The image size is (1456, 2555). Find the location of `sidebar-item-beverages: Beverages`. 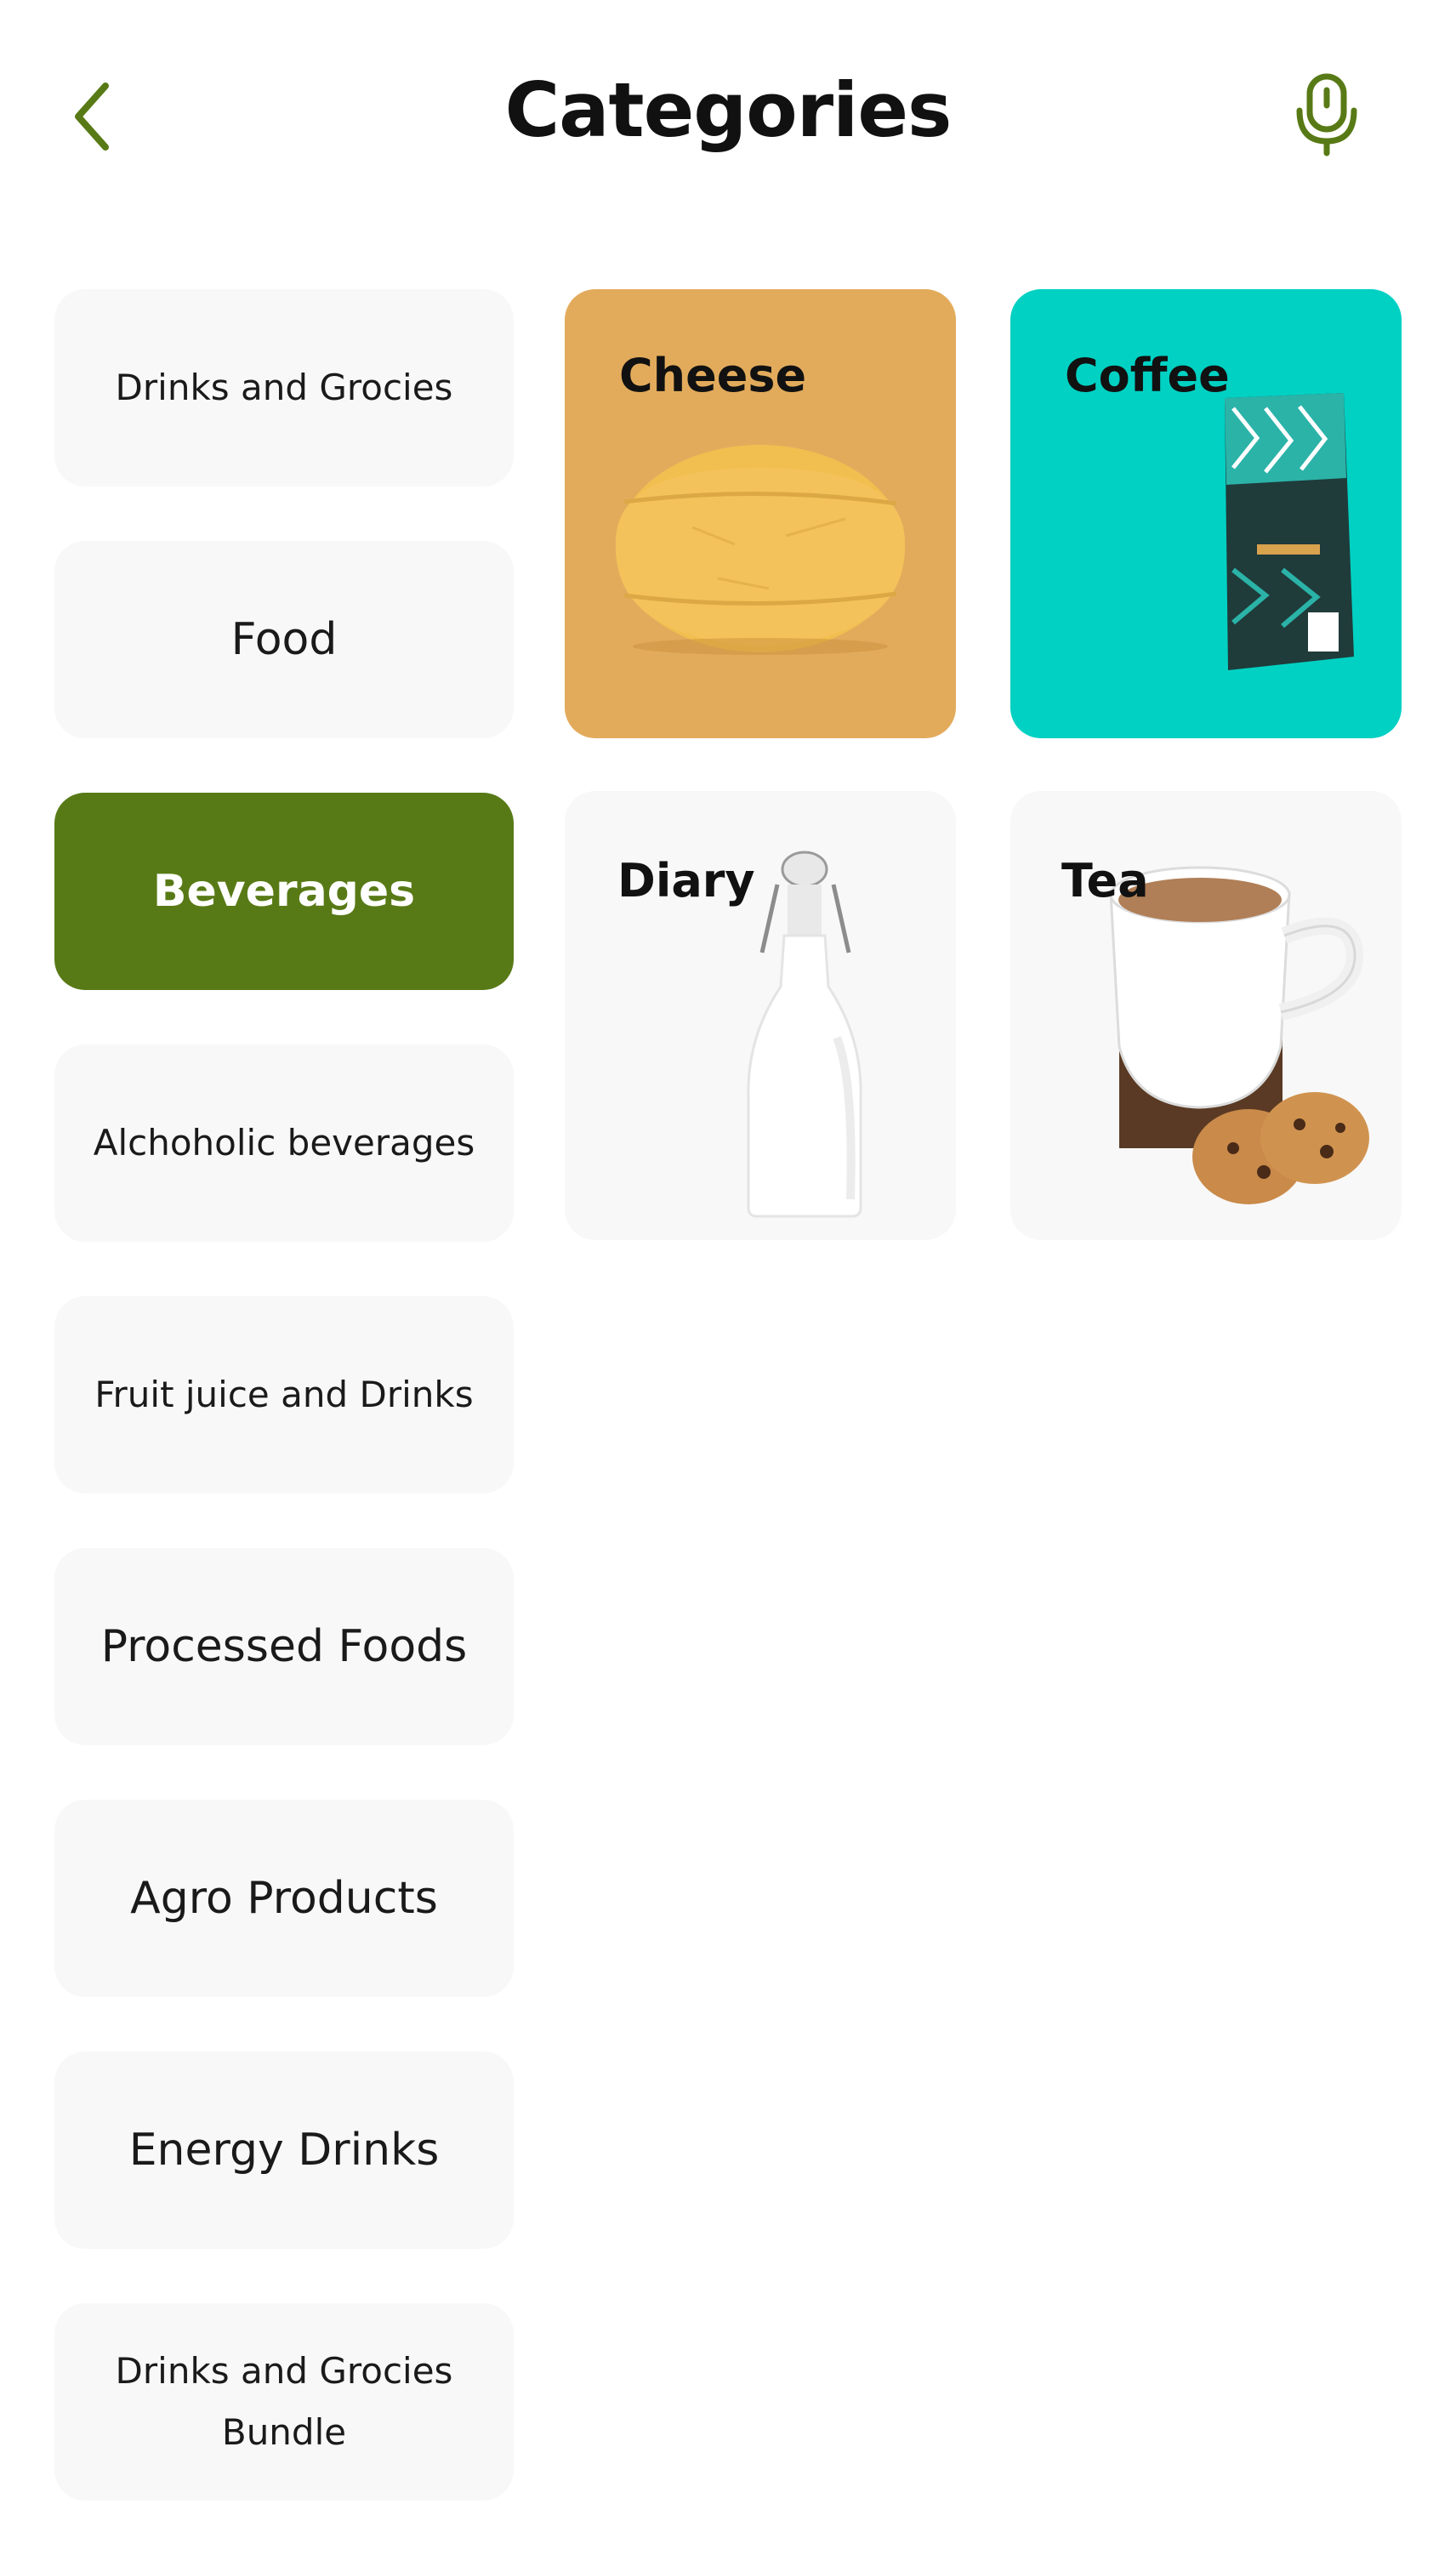

sidebar-item-beverages: Beverages is located at coordinates (284, 891).